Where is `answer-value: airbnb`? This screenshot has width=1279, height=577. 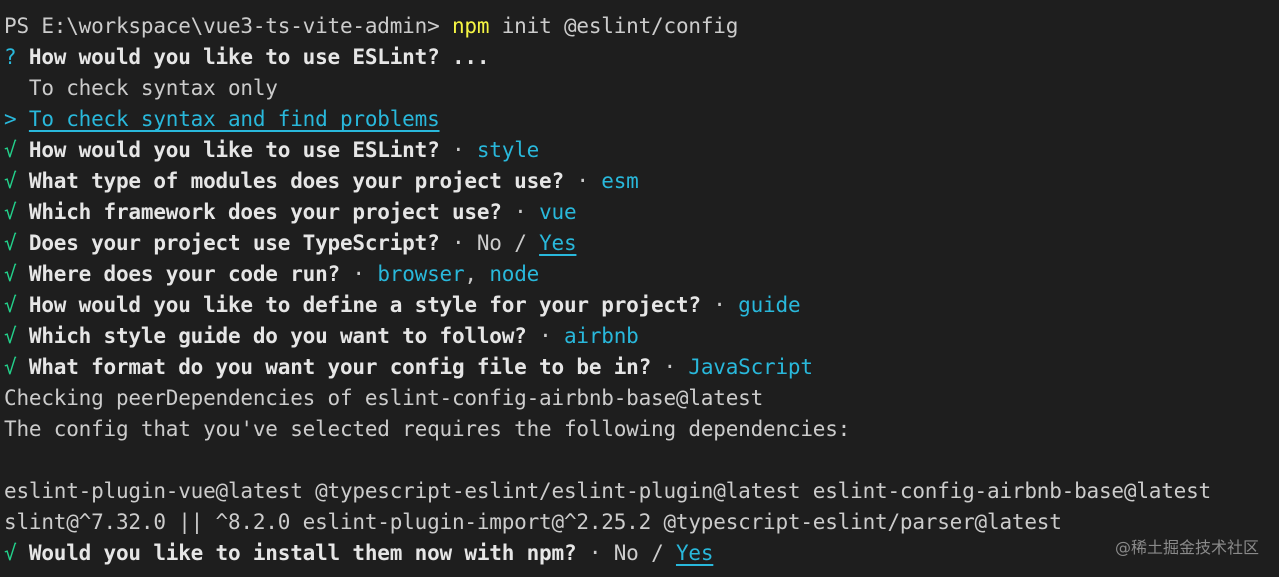
answer-value: airbnb is located at coordinates (601, 336).